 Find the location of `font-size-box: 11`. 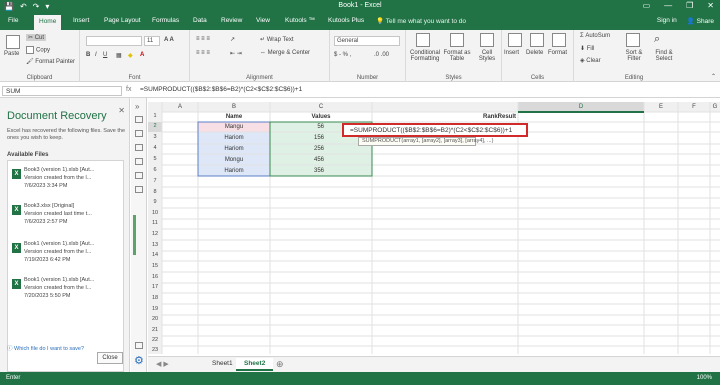

font-size-box: 11 is located at coordinates (152, 41).